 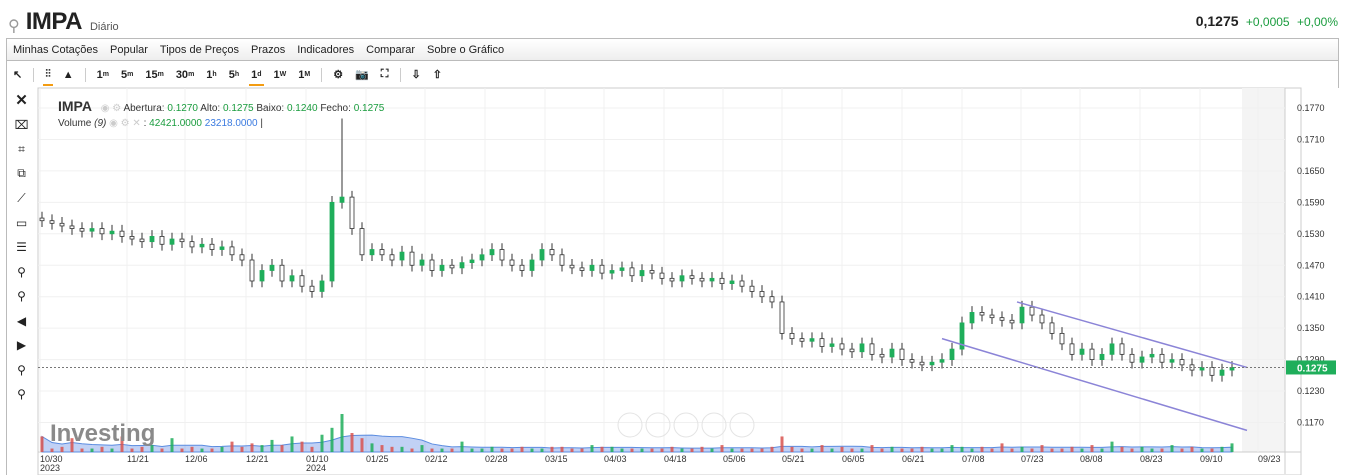 I want to click on date-tick-label: 09/10, so click(x=1211, y=459).